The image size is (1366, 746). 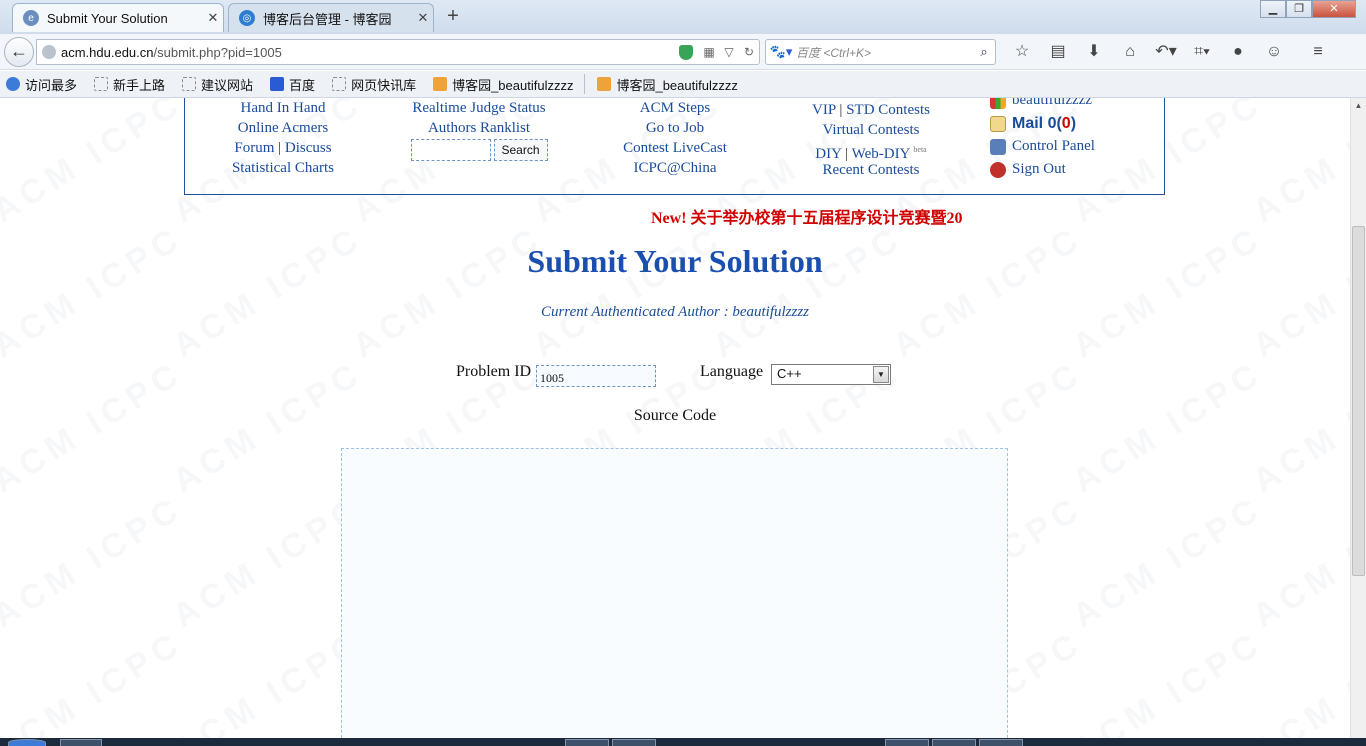 What do you see at coordinates (749, 52) in the screenshot?
I see `reload-icon: ↻` at bounding box center [749, 52].